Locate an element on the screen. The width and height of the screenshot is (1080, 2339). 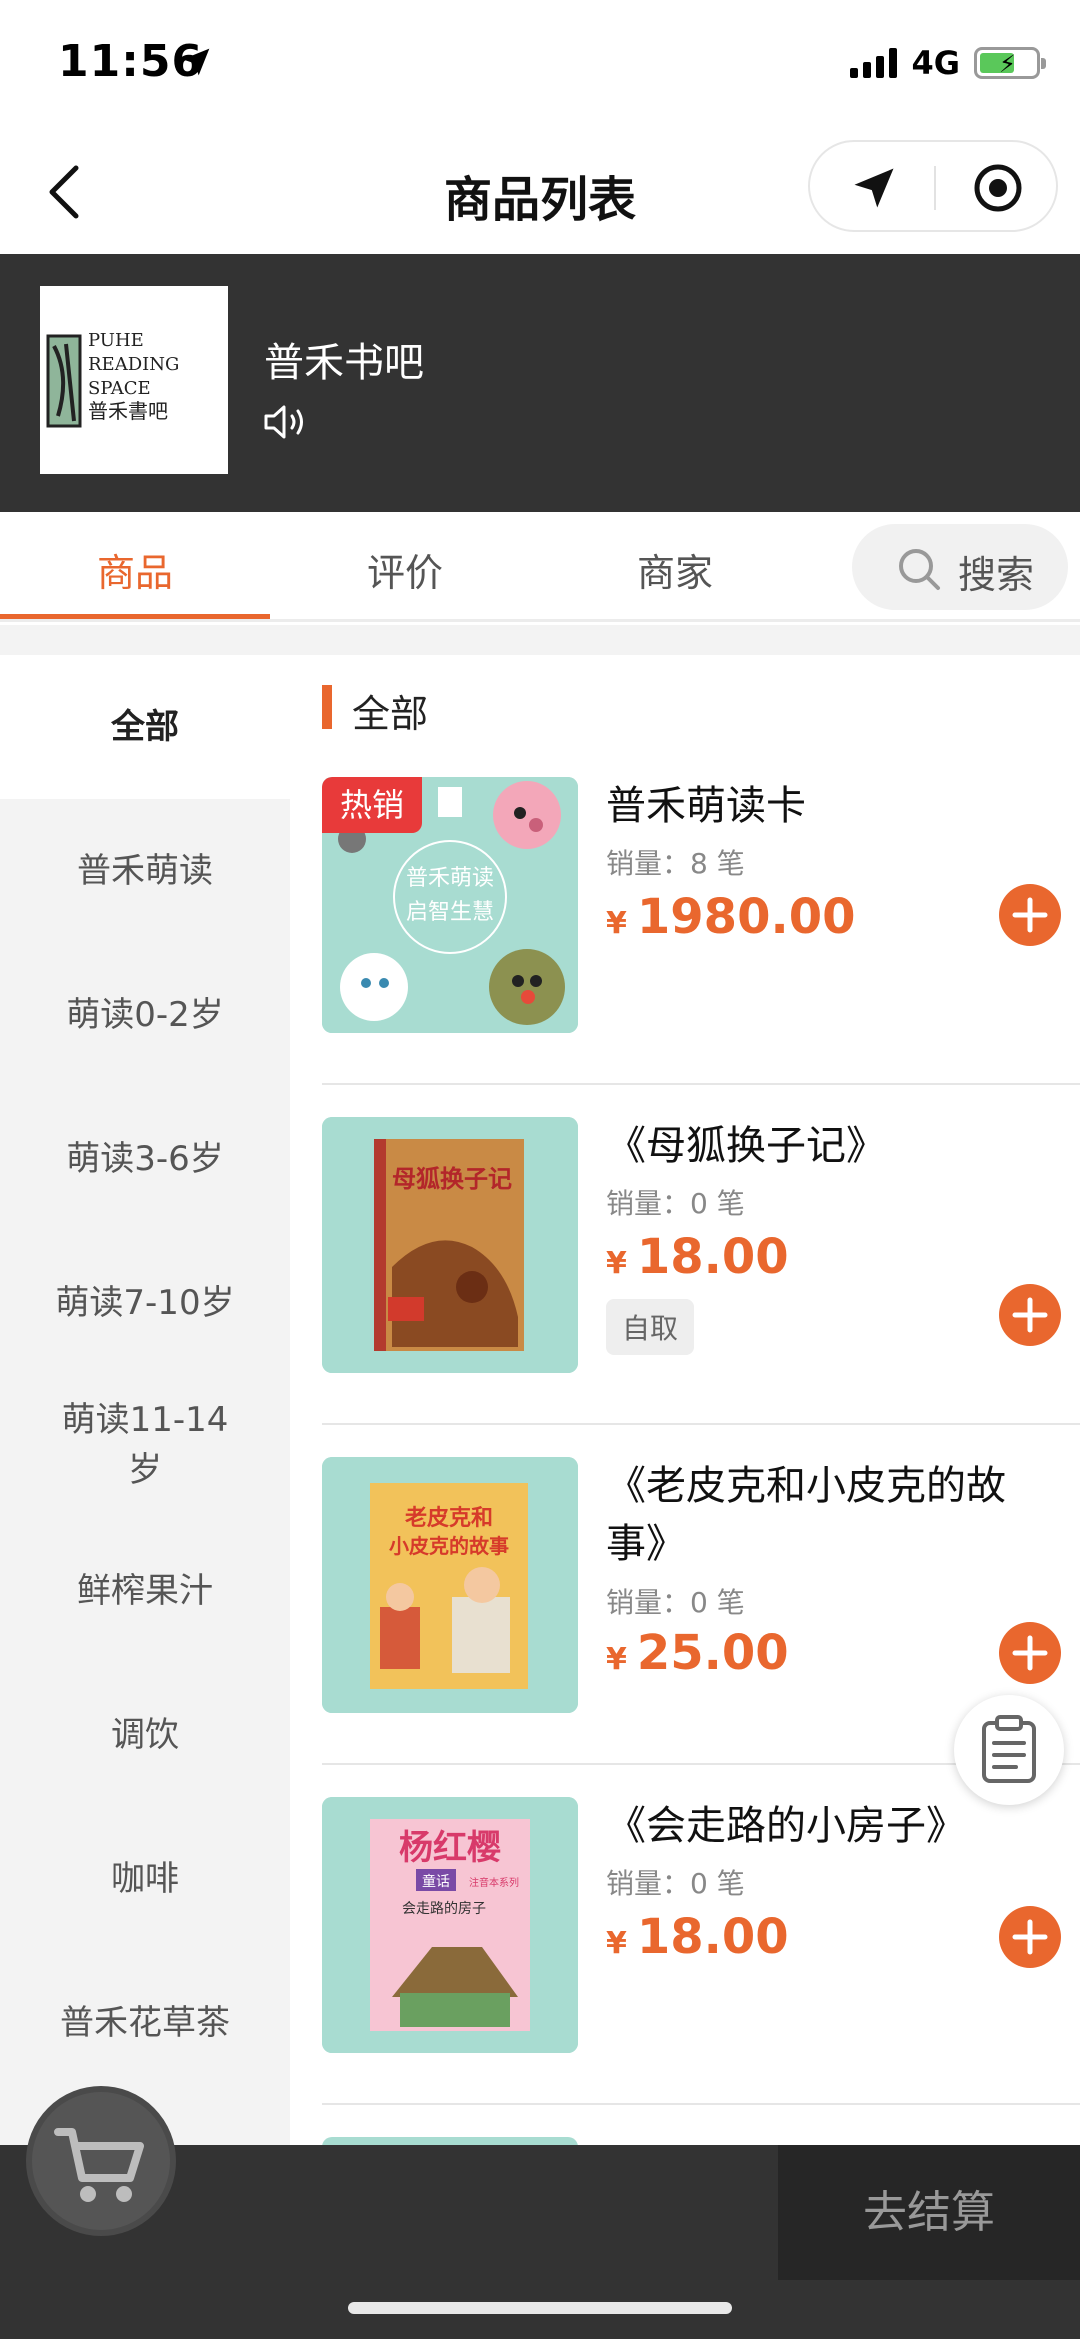
tab-reviews: 评价 is located at coordinates (405, 569).